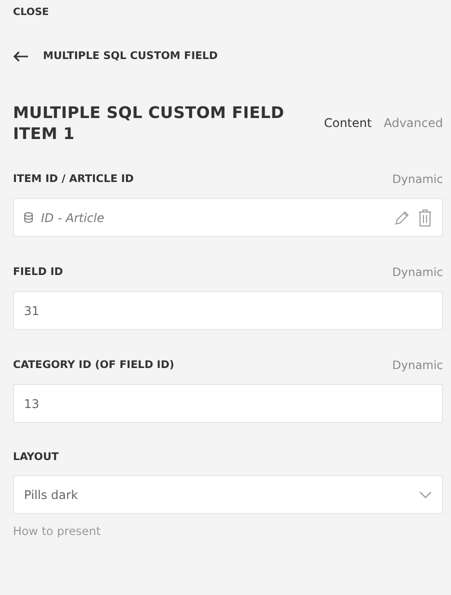  What do you see at coordinates (228, 217) in the screenshot?
I see `source-field: ID - Article` at bounding box center [228, 217].